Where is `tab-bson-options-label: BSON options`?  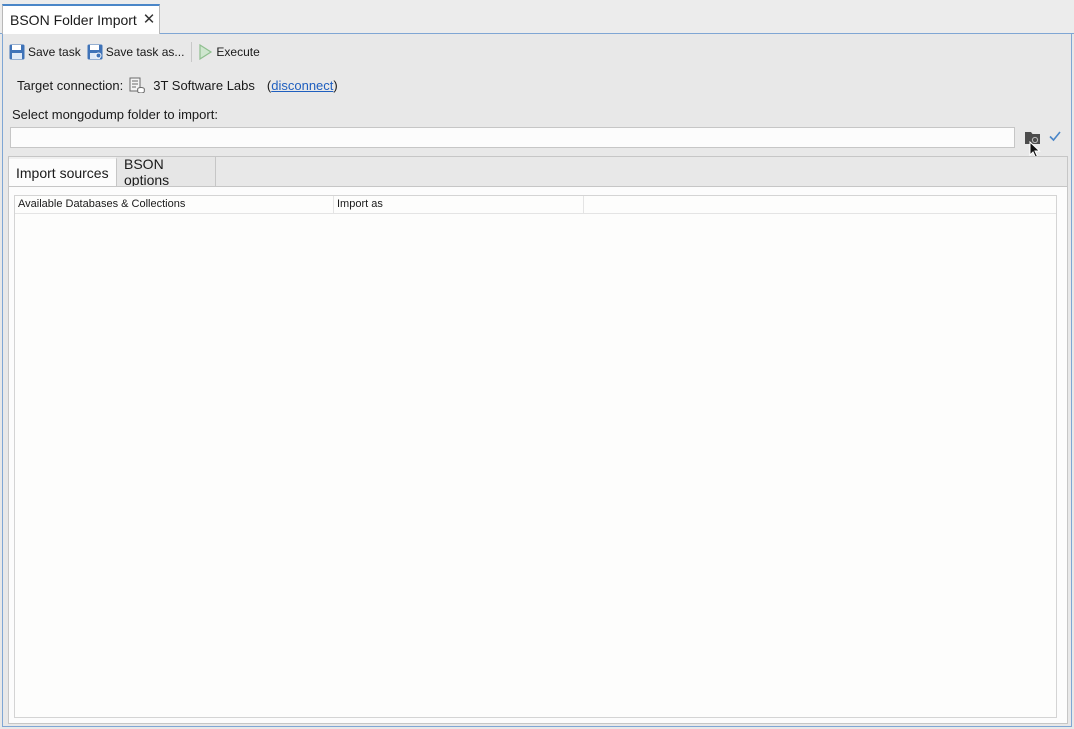 tab-bson-options-label: BSON options is located at coordinates (147, 171).